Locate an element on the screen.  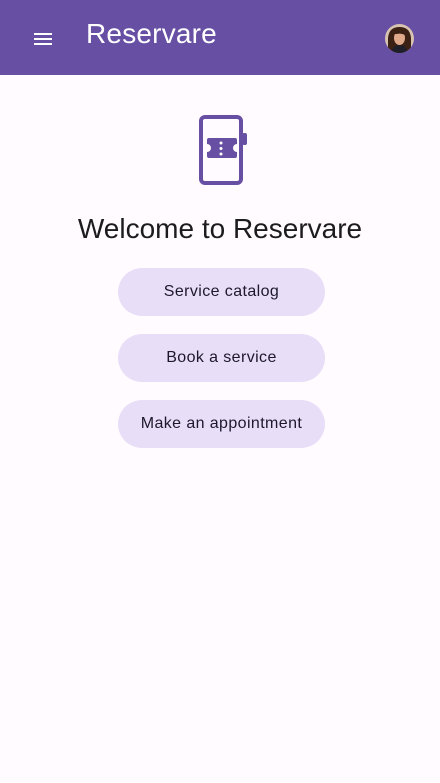
app-title: Reservare is located at coordinates (151, 33).